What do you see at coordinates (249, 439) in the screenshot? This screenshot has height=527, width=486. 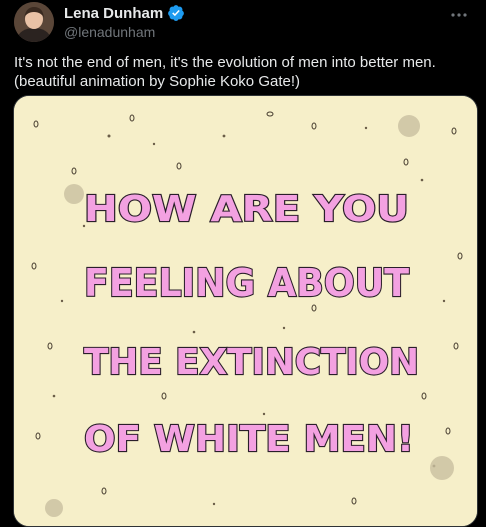 I see `media-line-4: OF WHITE MEN!` at bounding box center [249, 439].